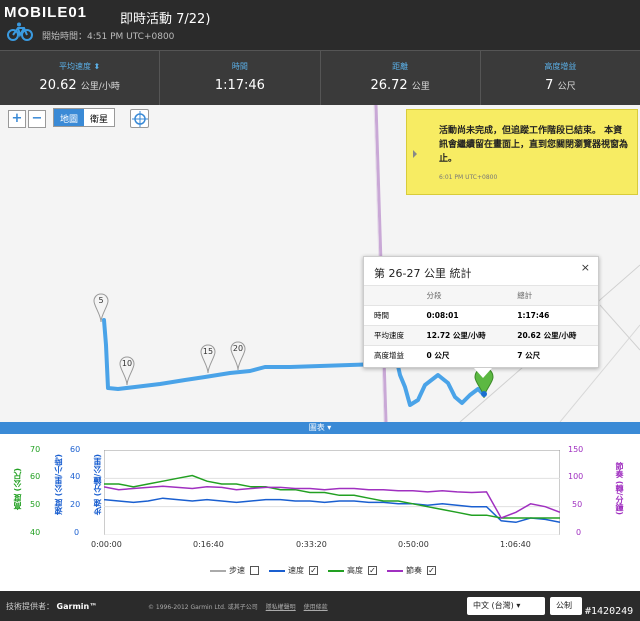  Describe the element at coordinates (390, 315) in the screenshot. I see `row-label: 時間` at that location.